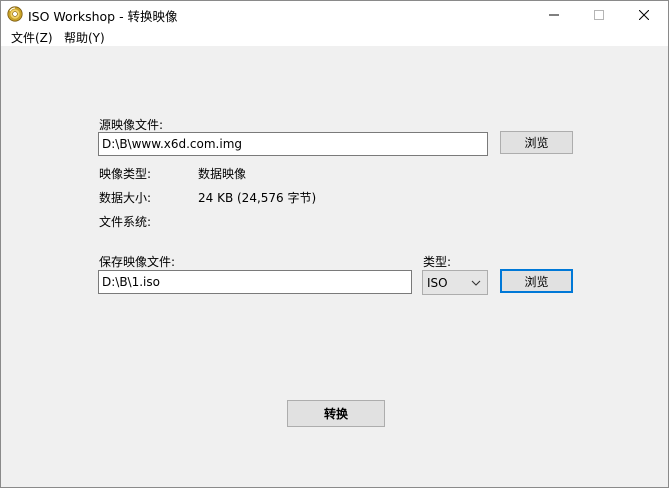 This screenshot has height=488, width=669. What do you see at coordinates (536, 142) in the screenshot?
I see `source-browse-button: 浏览` at bounding box center [536, 142].